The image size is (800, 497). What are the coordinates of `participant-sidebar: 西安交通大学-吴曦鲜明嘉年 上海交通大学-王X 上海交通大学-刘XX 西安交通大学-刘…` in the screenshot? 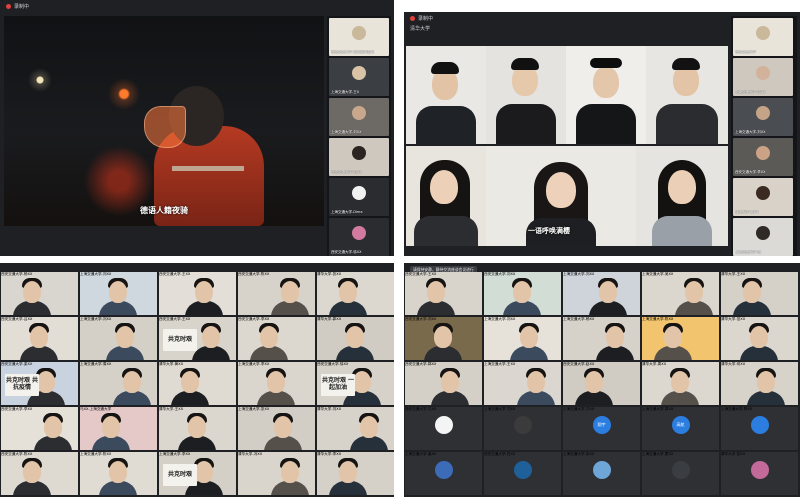 It's located at (359, 136).